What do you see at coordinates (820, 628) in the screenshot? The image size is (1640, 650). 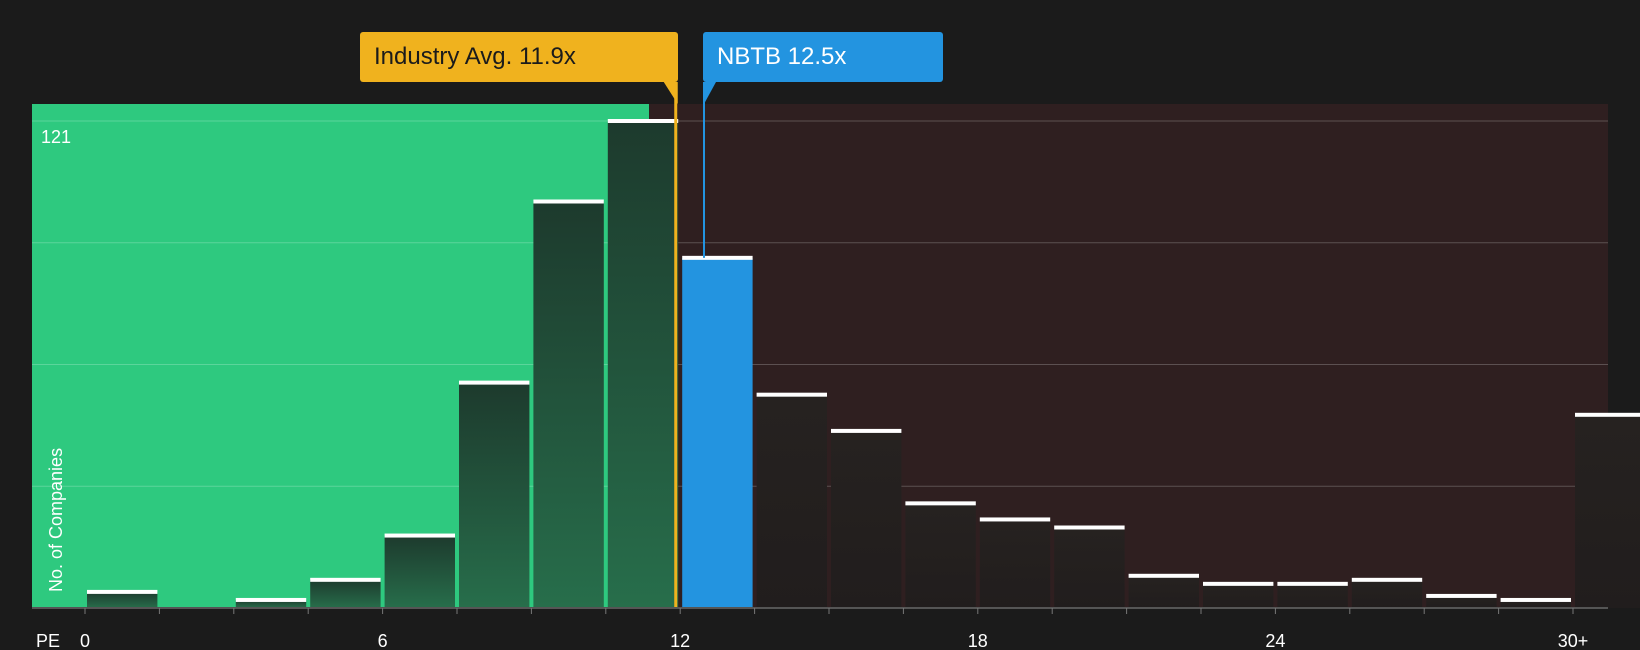 I see `x-axis: 0 6 12 18 24 30+` at bounding box center [820, 628].